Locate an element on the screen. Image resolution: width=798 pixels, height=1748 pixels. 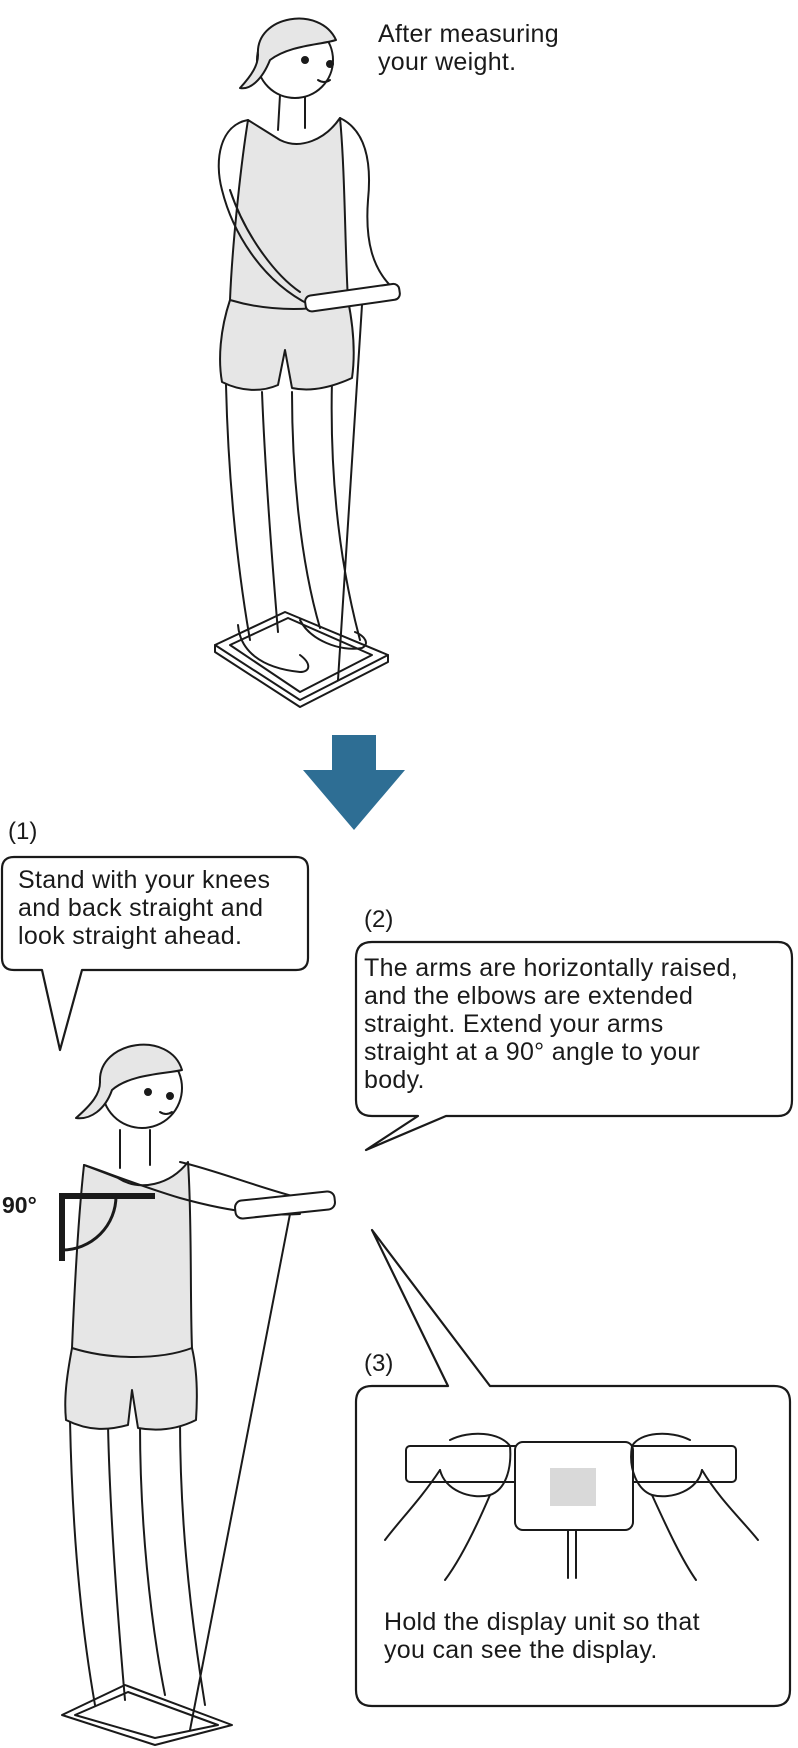
top-figure is located at coordinates (307, 362).